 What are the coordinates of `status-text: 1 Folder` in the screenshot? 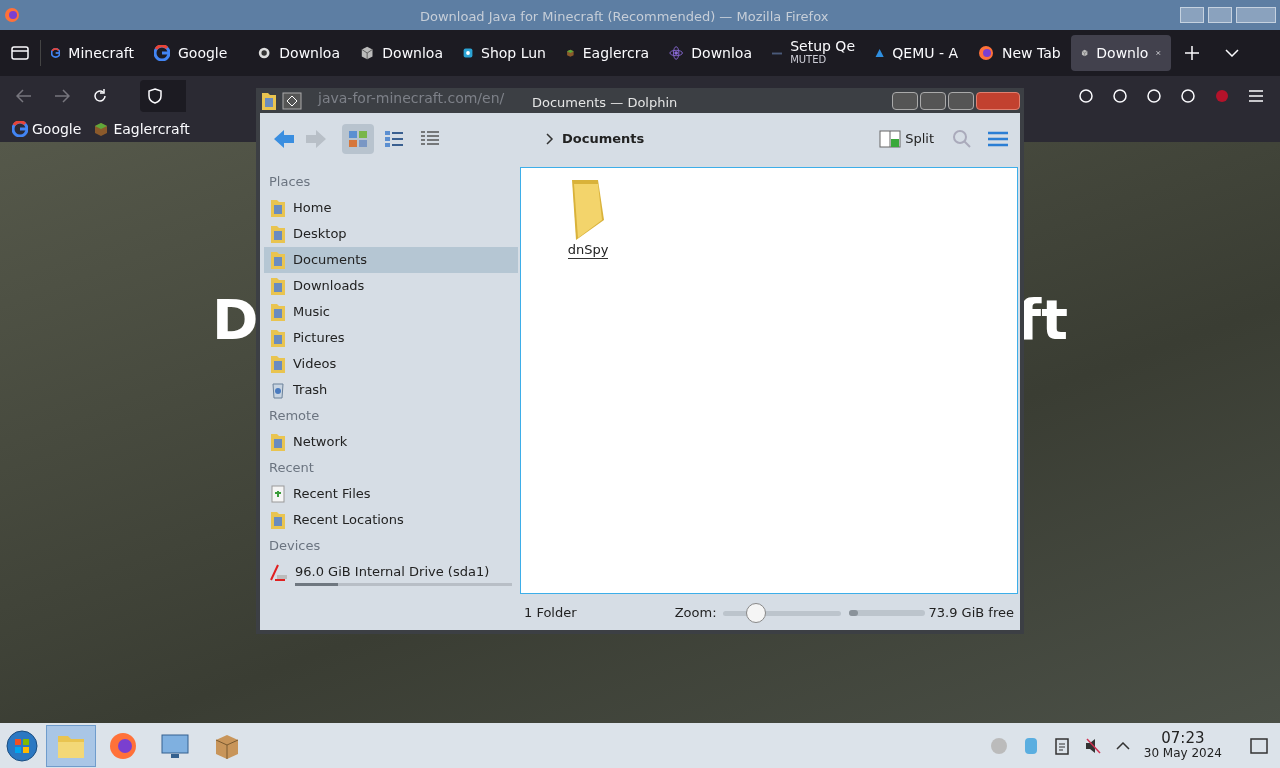 It's located at (550, 613).